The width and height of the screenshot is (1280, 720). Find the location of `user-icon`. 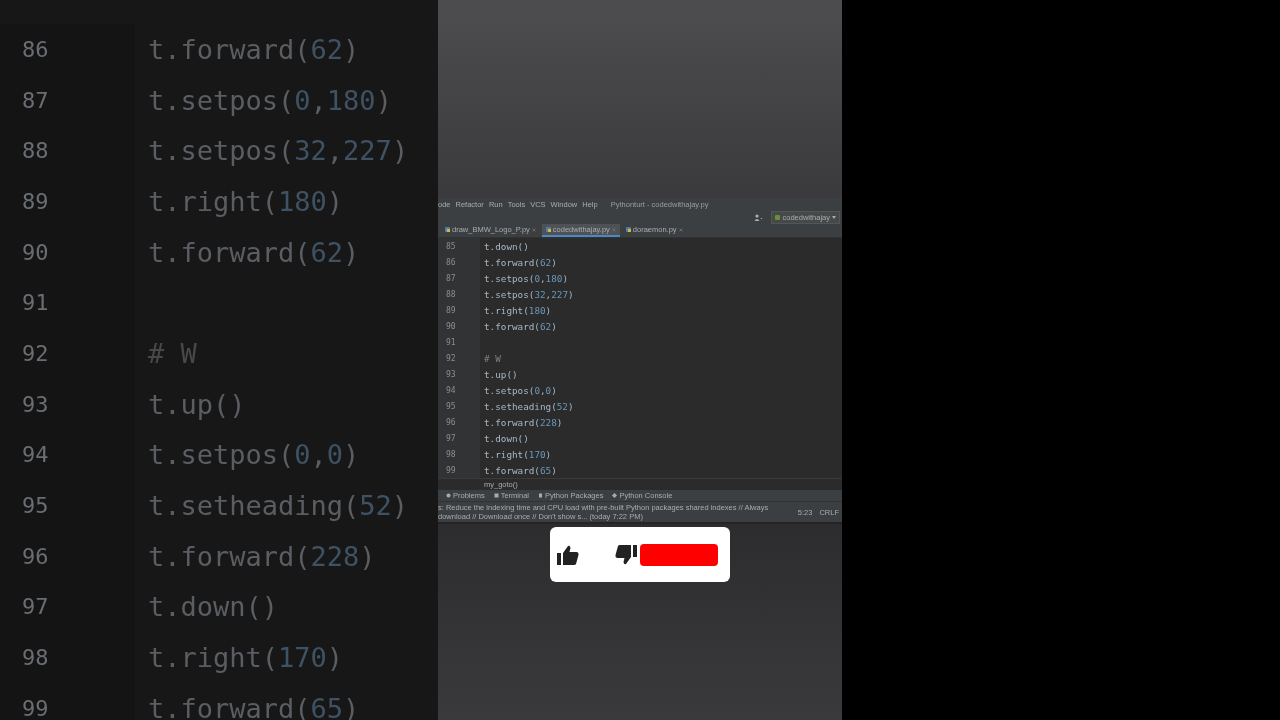

user-icon is located at coordinates (759, 217).